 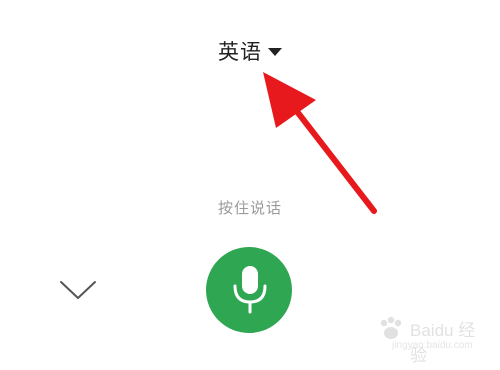 I want to click on language-selector: 英语, so click(x=250, y=51).